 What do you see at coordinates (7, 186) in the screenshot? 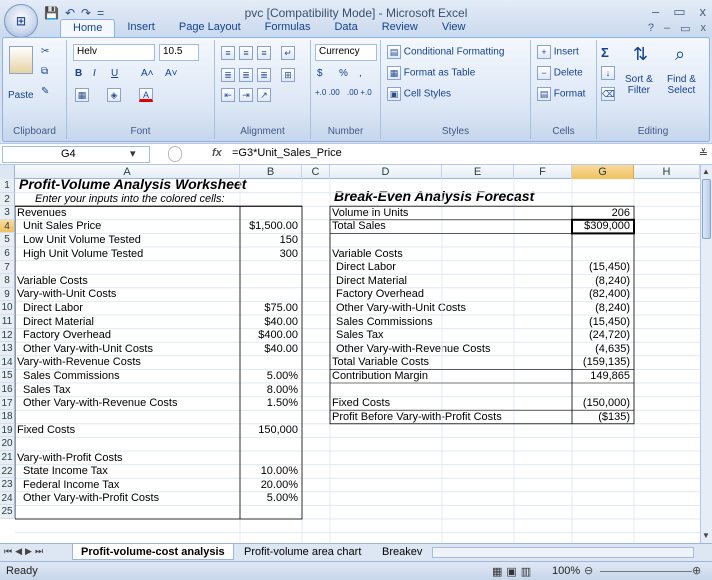
I see `row-header-1: 1` at bounding box center [7, 186].